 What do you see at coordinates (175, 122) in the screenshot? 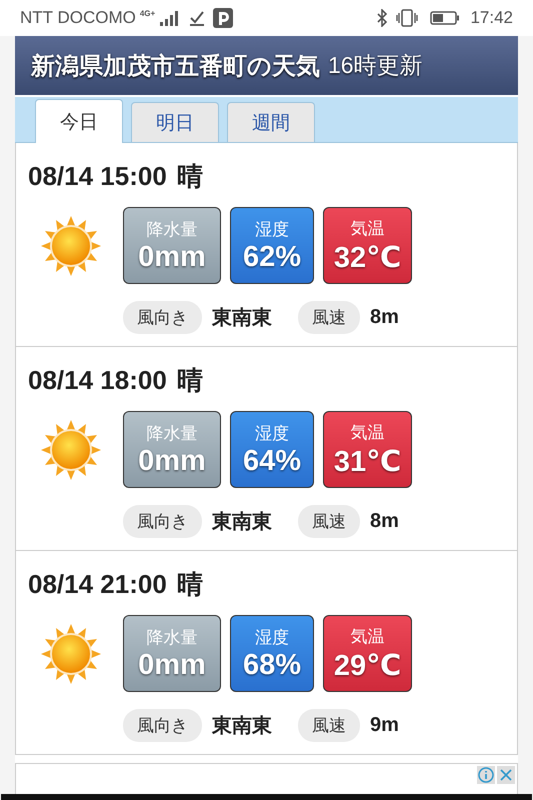
I see `tab: 明日` at bounding box center [175, 122].